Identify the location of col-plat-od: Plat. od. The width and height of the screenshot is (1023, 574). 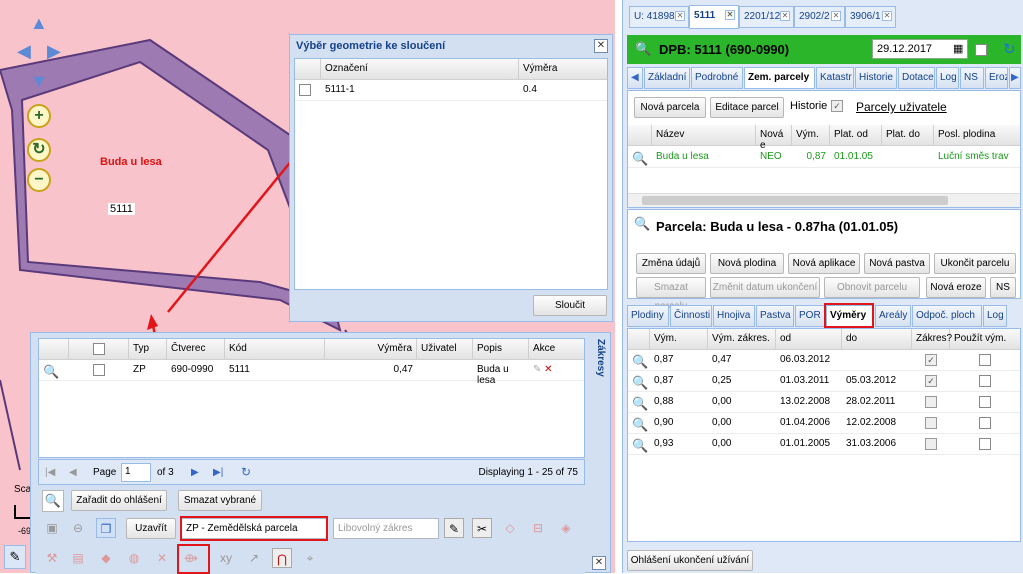
(856, 135).